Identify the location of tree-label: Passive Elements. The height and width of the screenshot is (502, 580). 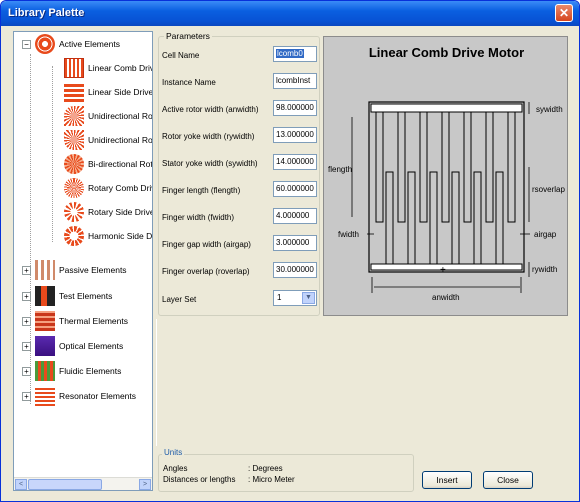
(93, 270).